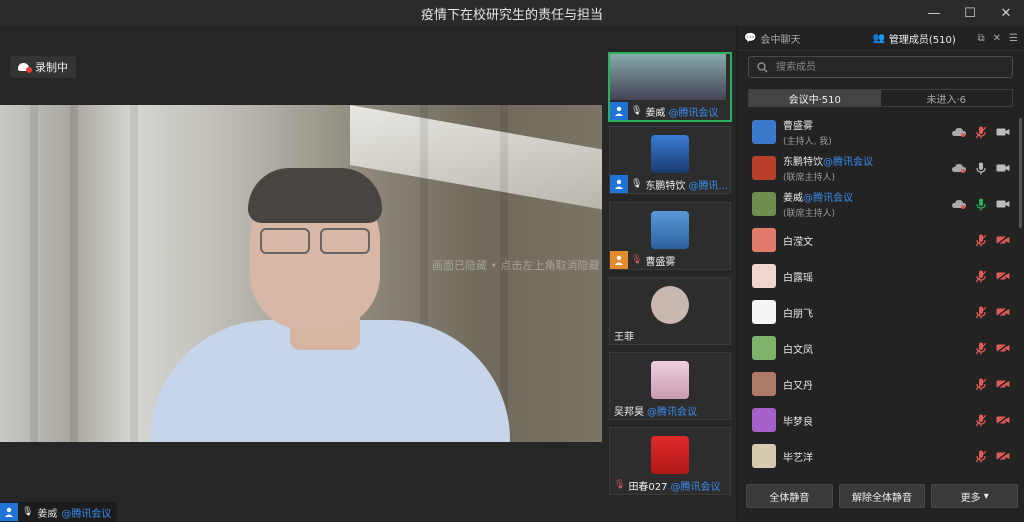  I want to click on main-speaker-label: 🎙 姜威 @腾讯会议, so click(59, 512).